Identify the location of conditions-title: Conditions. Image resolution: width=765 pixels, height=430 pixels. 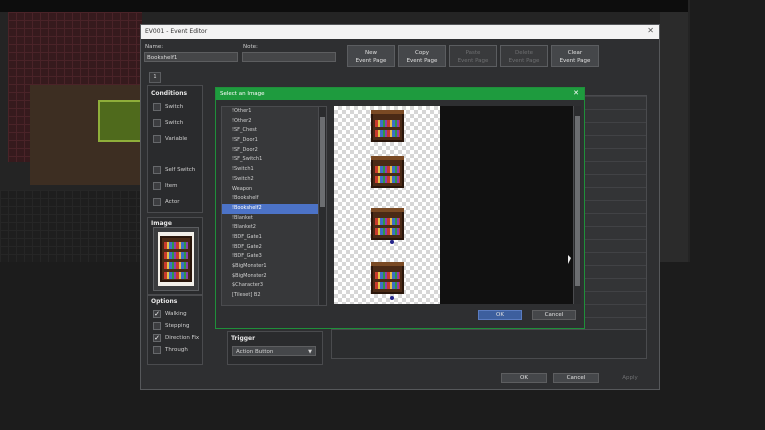
(169, 93).